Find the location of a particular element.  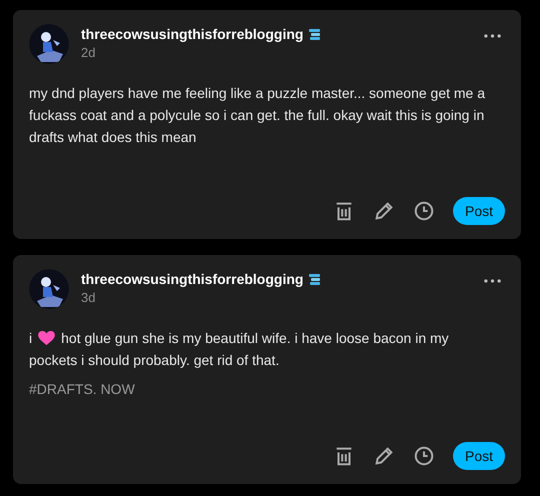

post-time: 2d is located at coordinates (88, 52).